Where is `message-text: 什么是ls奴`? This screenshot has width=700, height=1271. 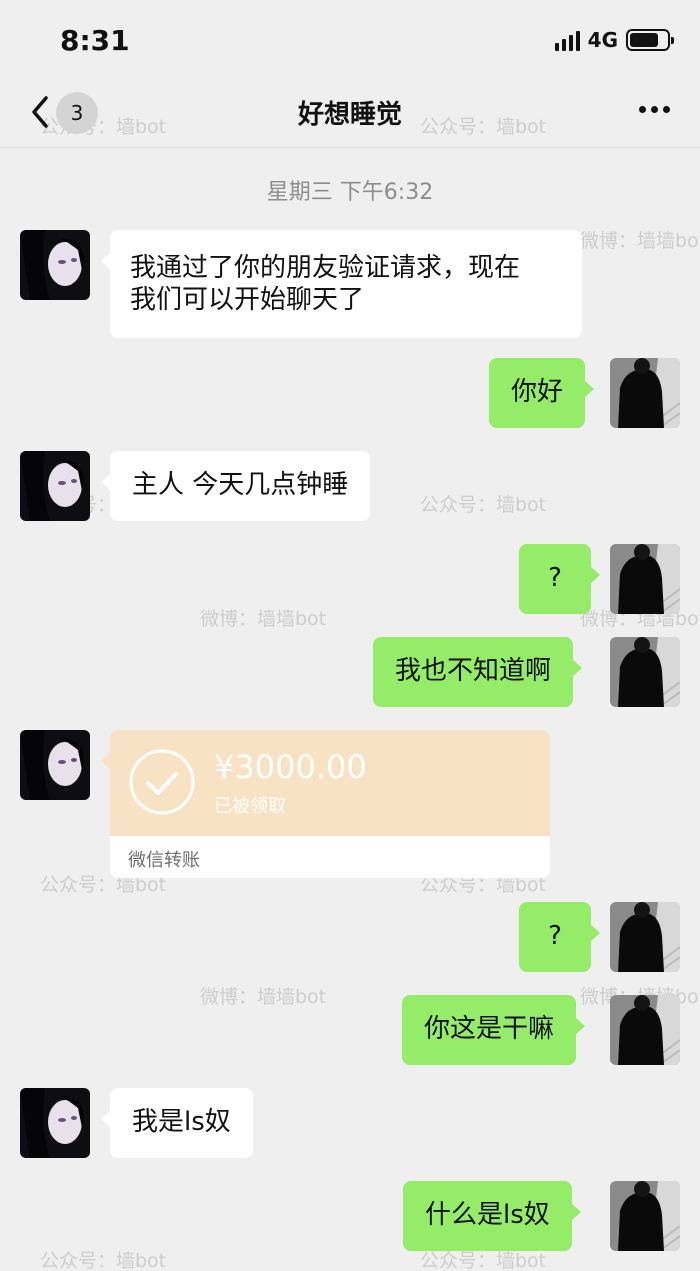
message-text: 什么是ls奴 is located at coordinates (487, 1215).